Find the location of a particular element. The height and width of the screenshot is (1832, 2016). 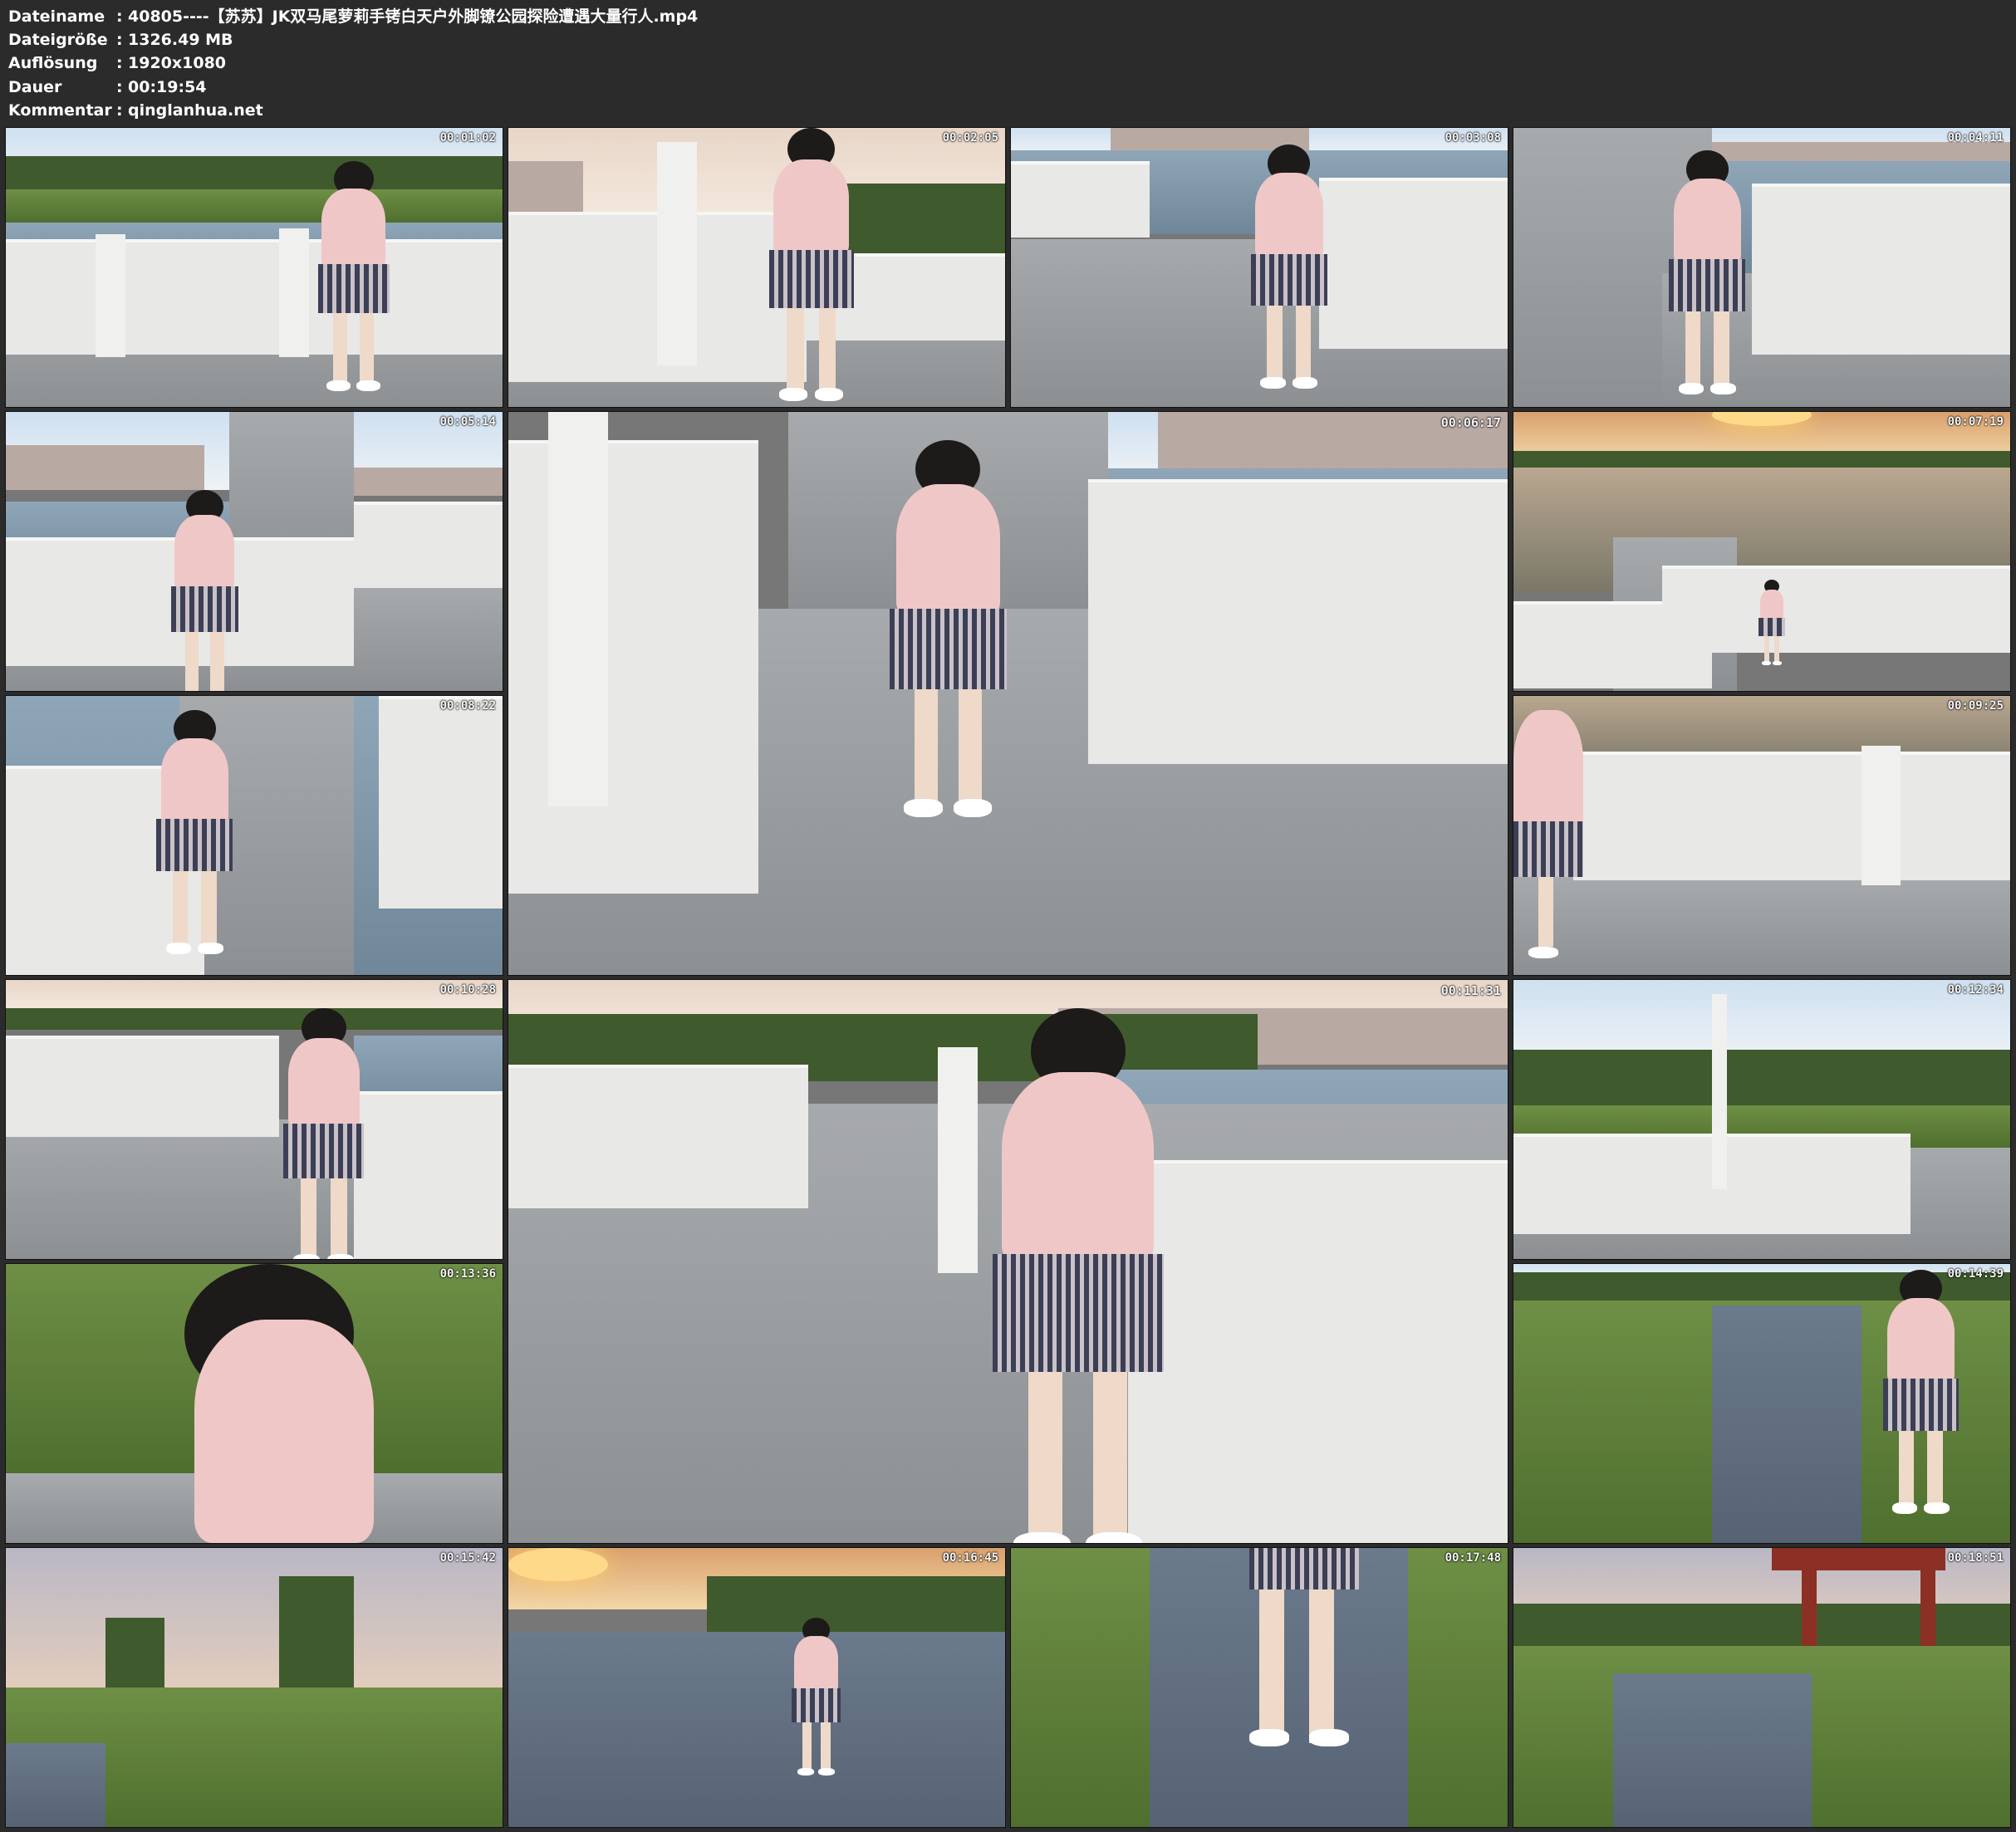

thumbnail-frame: 00:03:08 is located at coordinates (1259, 267).